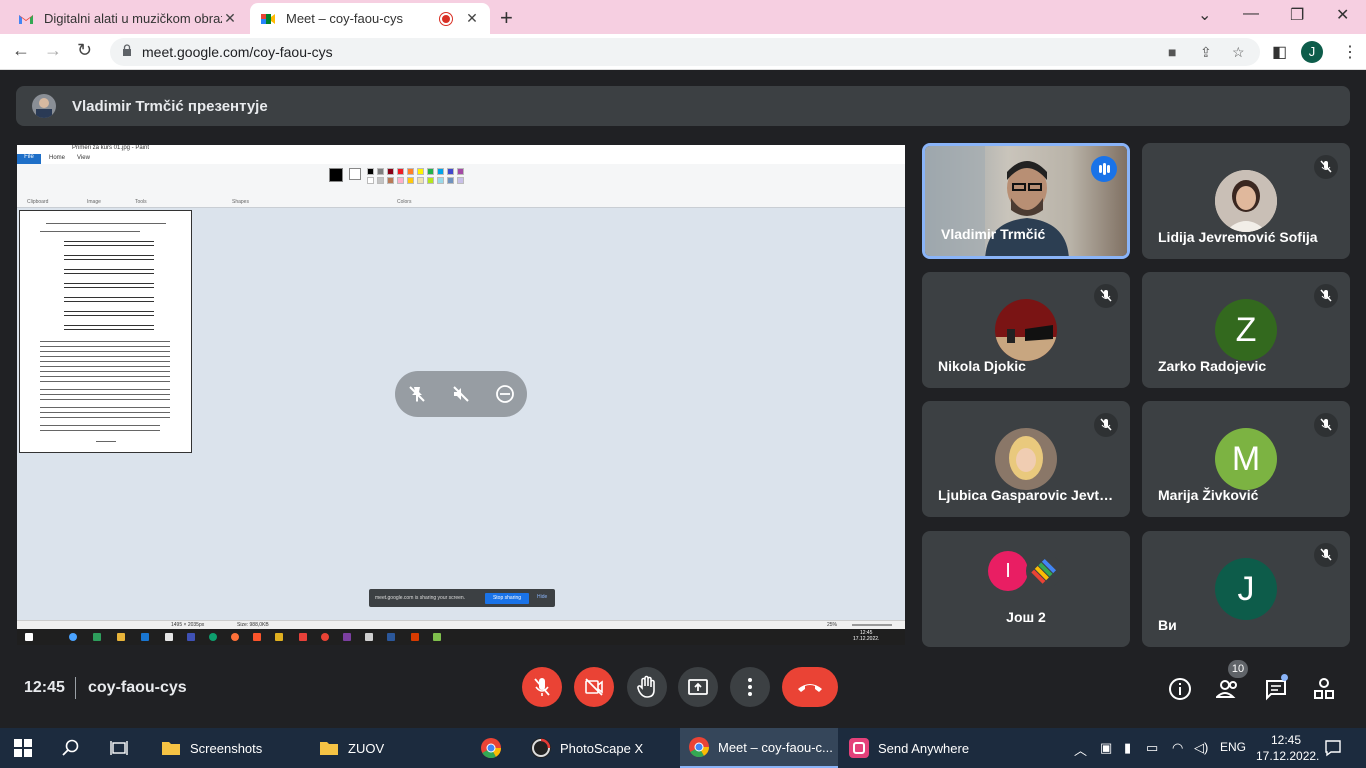  I want to click on tab-title: Meet – coy-faou-cys, so click(345, 18).